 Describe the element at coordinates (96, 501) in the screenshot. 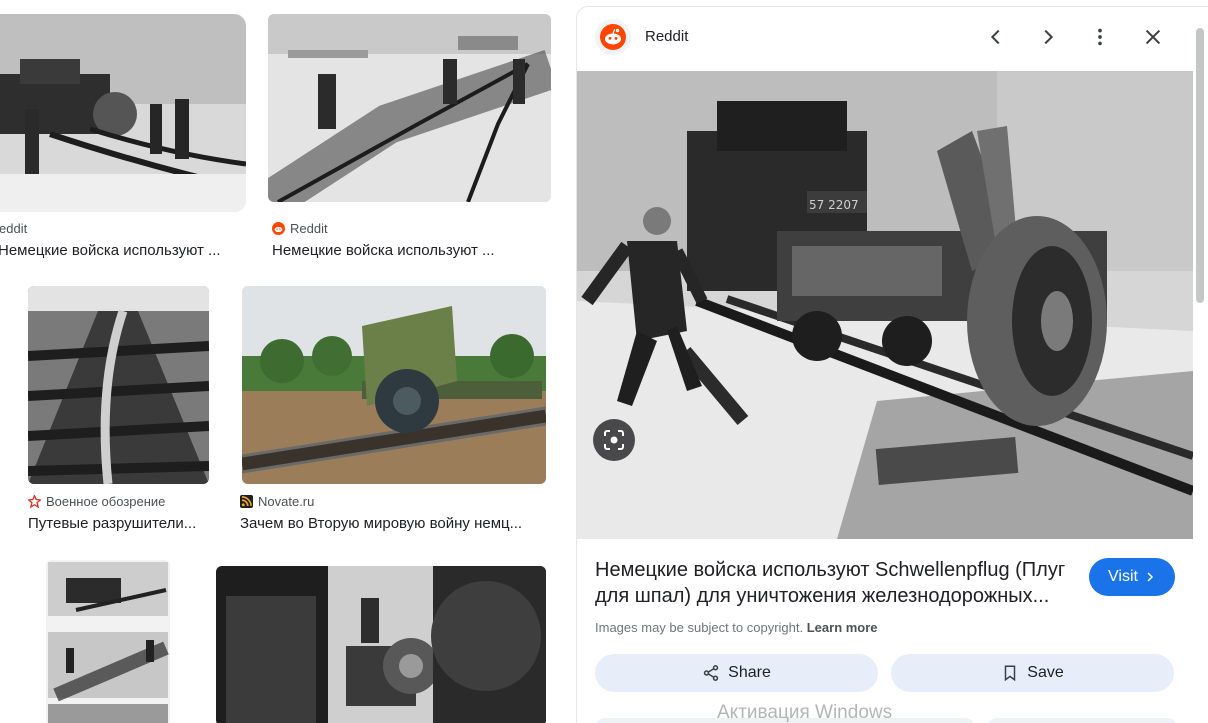

I see `result-source: Военное обозрение` at that location.